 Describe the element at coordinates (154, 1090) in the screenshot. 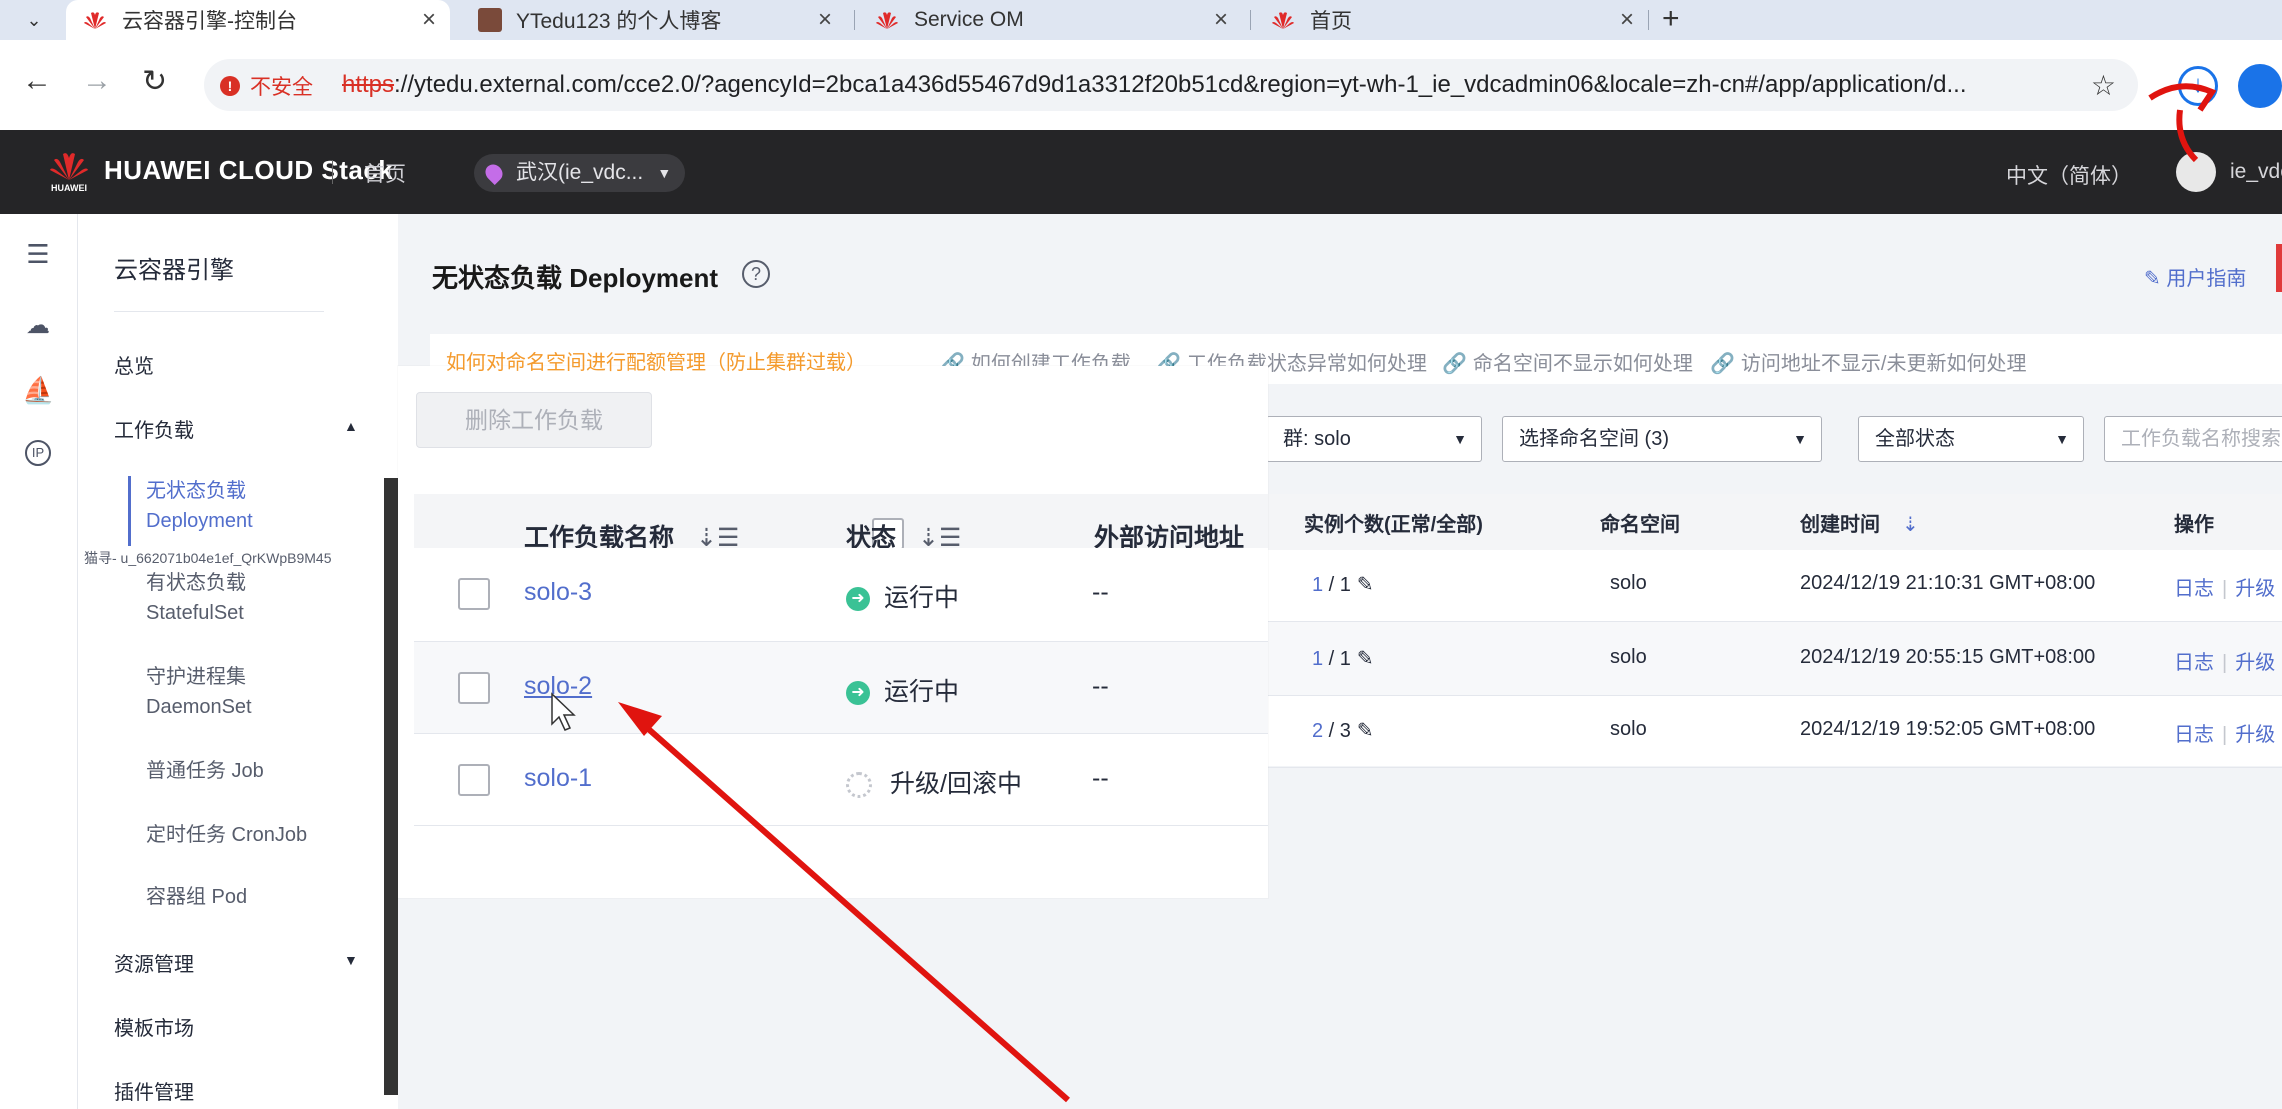

I see `sidebar-item-plugins: 插件管理` at that location.